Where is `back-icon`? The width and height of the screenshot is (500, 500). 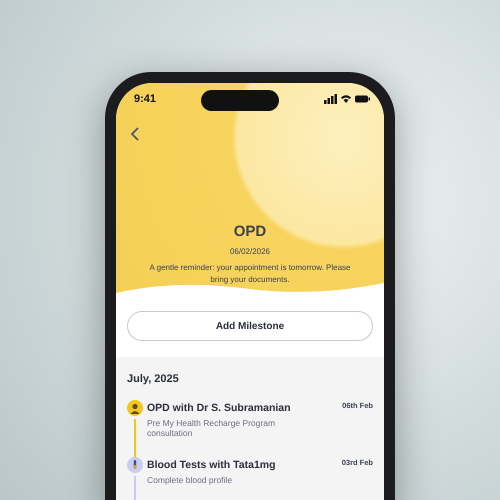 back-icon is located at coordinates (135, 134).